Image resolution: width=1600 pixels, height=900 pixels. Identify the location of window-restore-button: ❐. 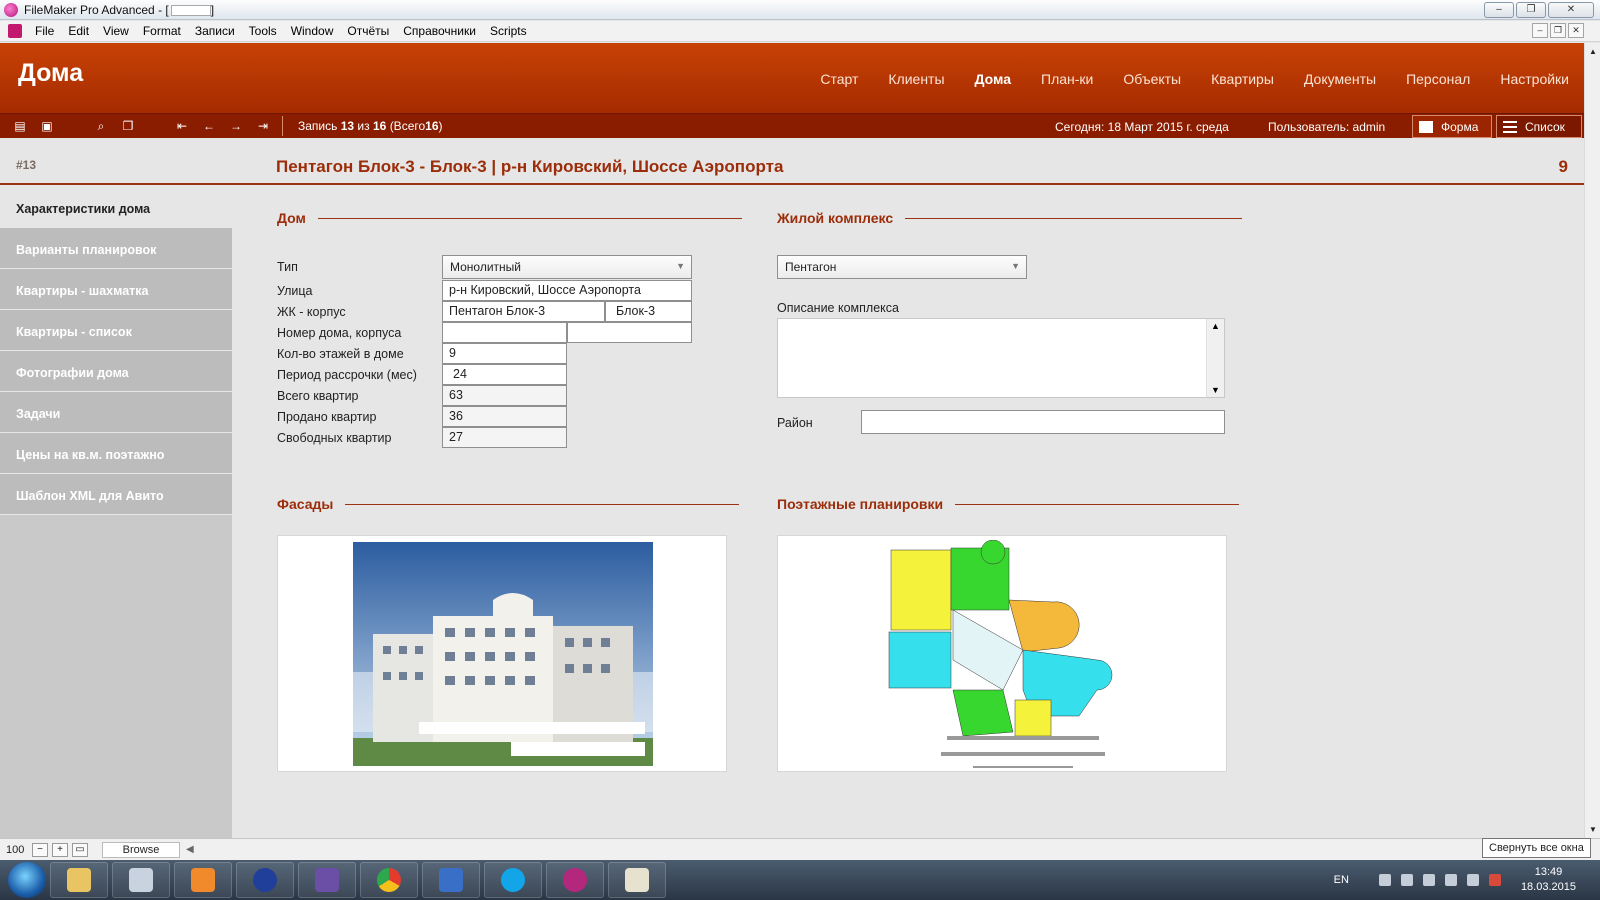
(1531, 10).